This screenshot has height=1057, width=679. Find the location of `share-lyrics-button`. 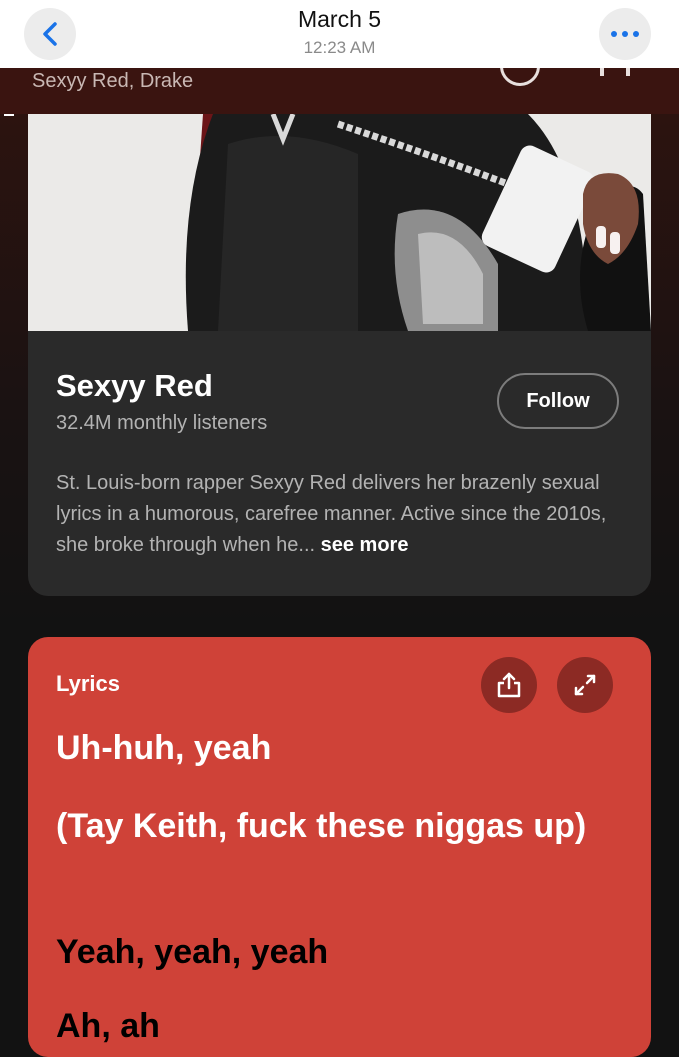

share-lyrics-button is located at coordinates (509, 685).